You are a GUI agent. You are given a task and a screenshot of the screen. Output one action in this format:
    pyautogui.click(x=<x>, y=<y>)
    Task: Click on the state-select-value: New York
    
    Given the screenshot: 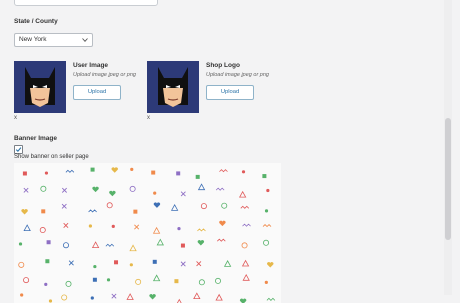 What is the action you would take?
    pyautogui.click(x=33, y=39)
    